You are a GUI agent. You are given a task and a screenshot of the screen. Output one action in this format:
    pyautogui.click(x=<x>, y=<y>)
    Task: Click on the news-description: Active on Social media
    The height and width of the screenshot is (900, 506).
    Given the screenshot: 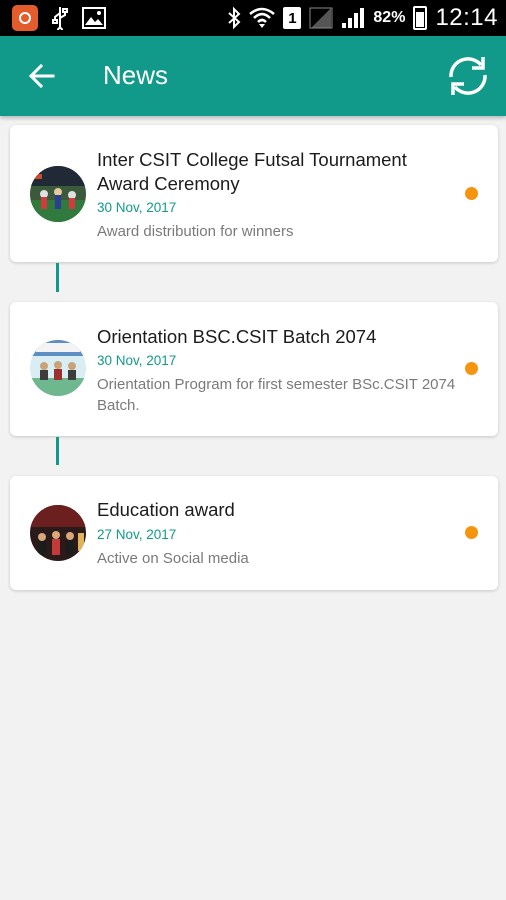 What is the action you would take?
    pyautogui.click(x=173, y=558)
    